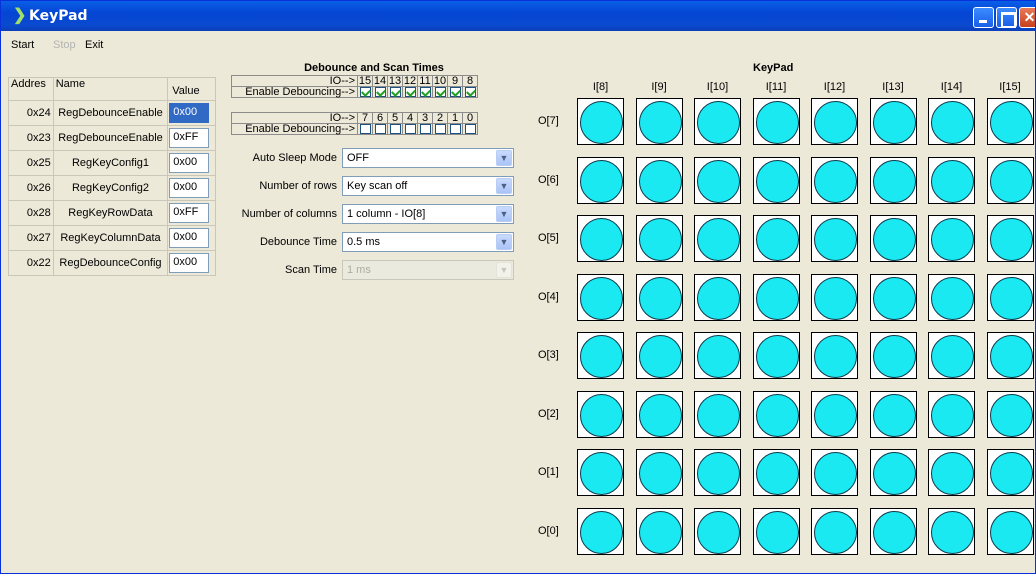 Image resolution: width=1036 pixels, height=574 pixels. I want to click on menu-start: Start, so click(22, 45).